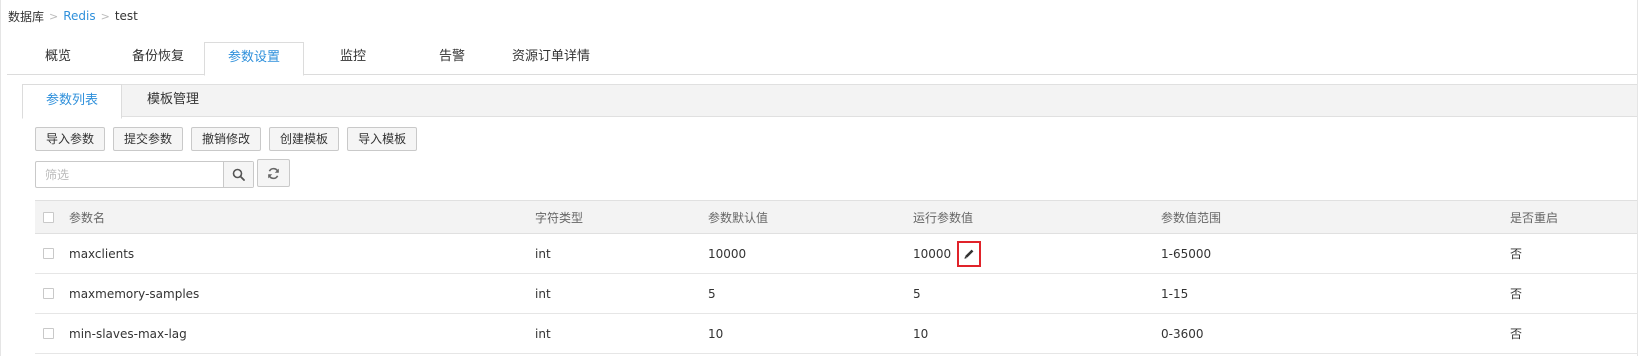 The width and height of the screenshot is (1638, 356). I want to click on import-template-button: 导入模板, so click(382, 139).